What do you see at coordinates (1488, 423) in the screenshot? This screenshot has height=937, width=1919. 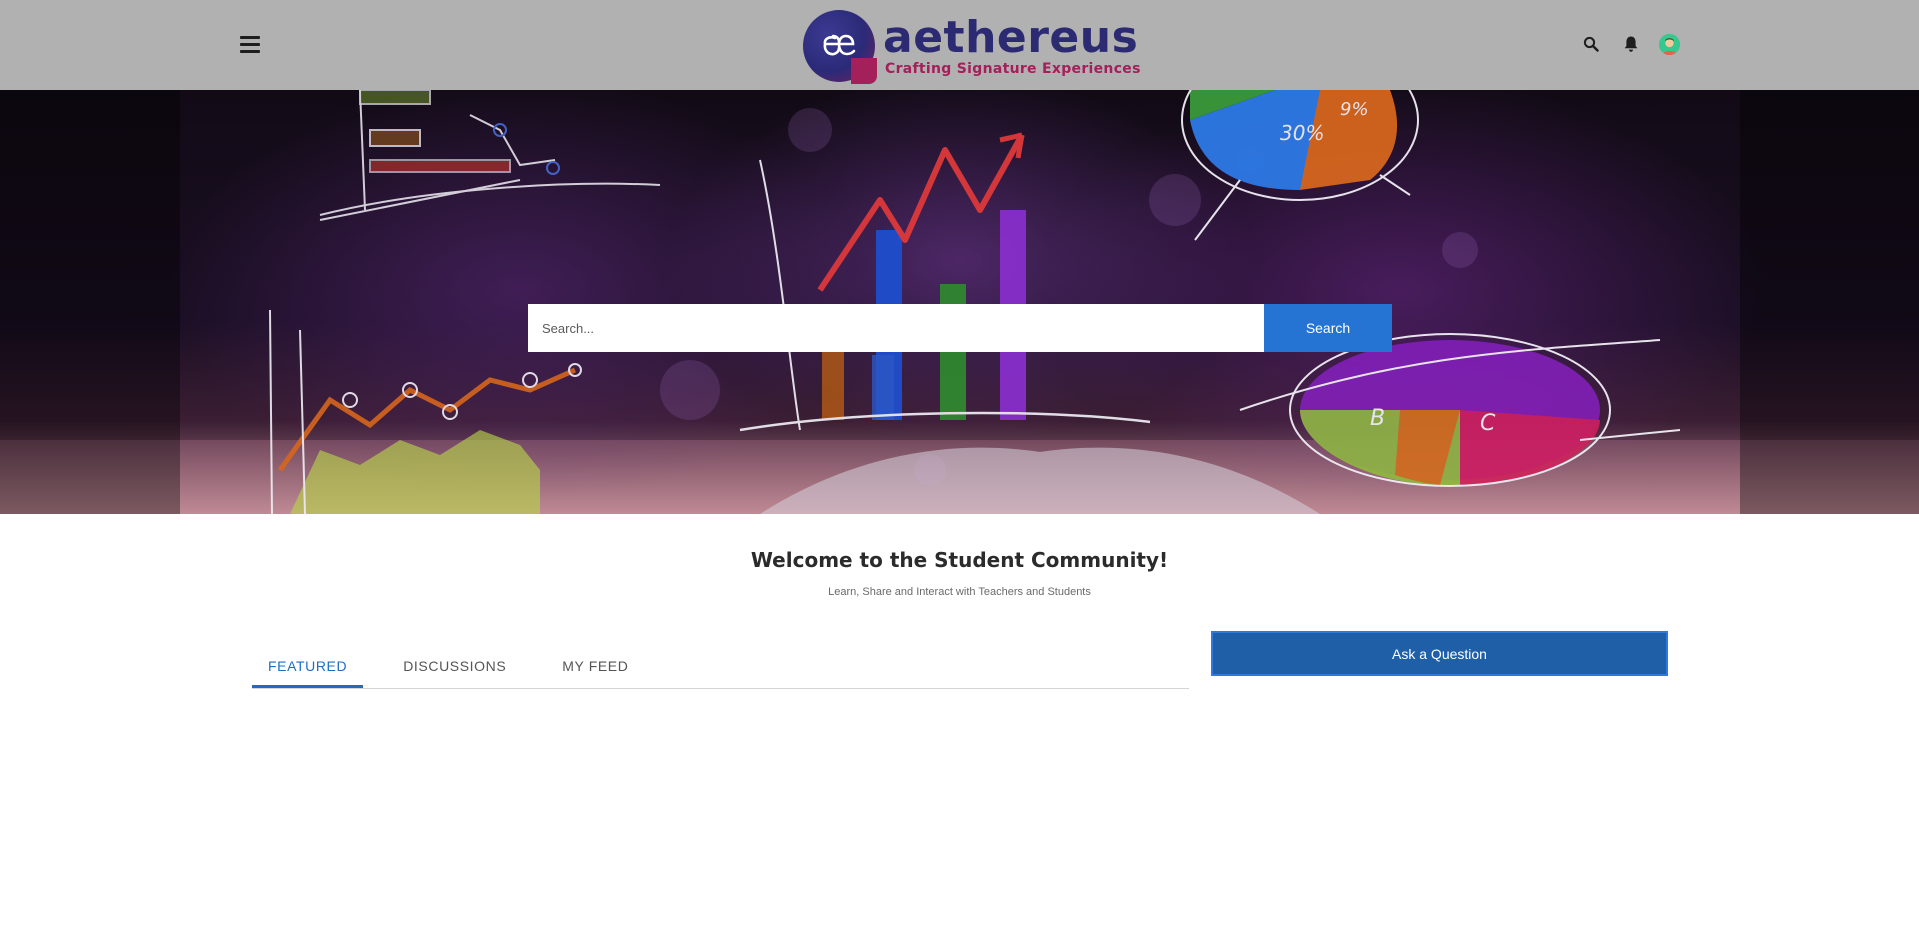 I see `svg-text: C` at bounding box center [1488, 423].